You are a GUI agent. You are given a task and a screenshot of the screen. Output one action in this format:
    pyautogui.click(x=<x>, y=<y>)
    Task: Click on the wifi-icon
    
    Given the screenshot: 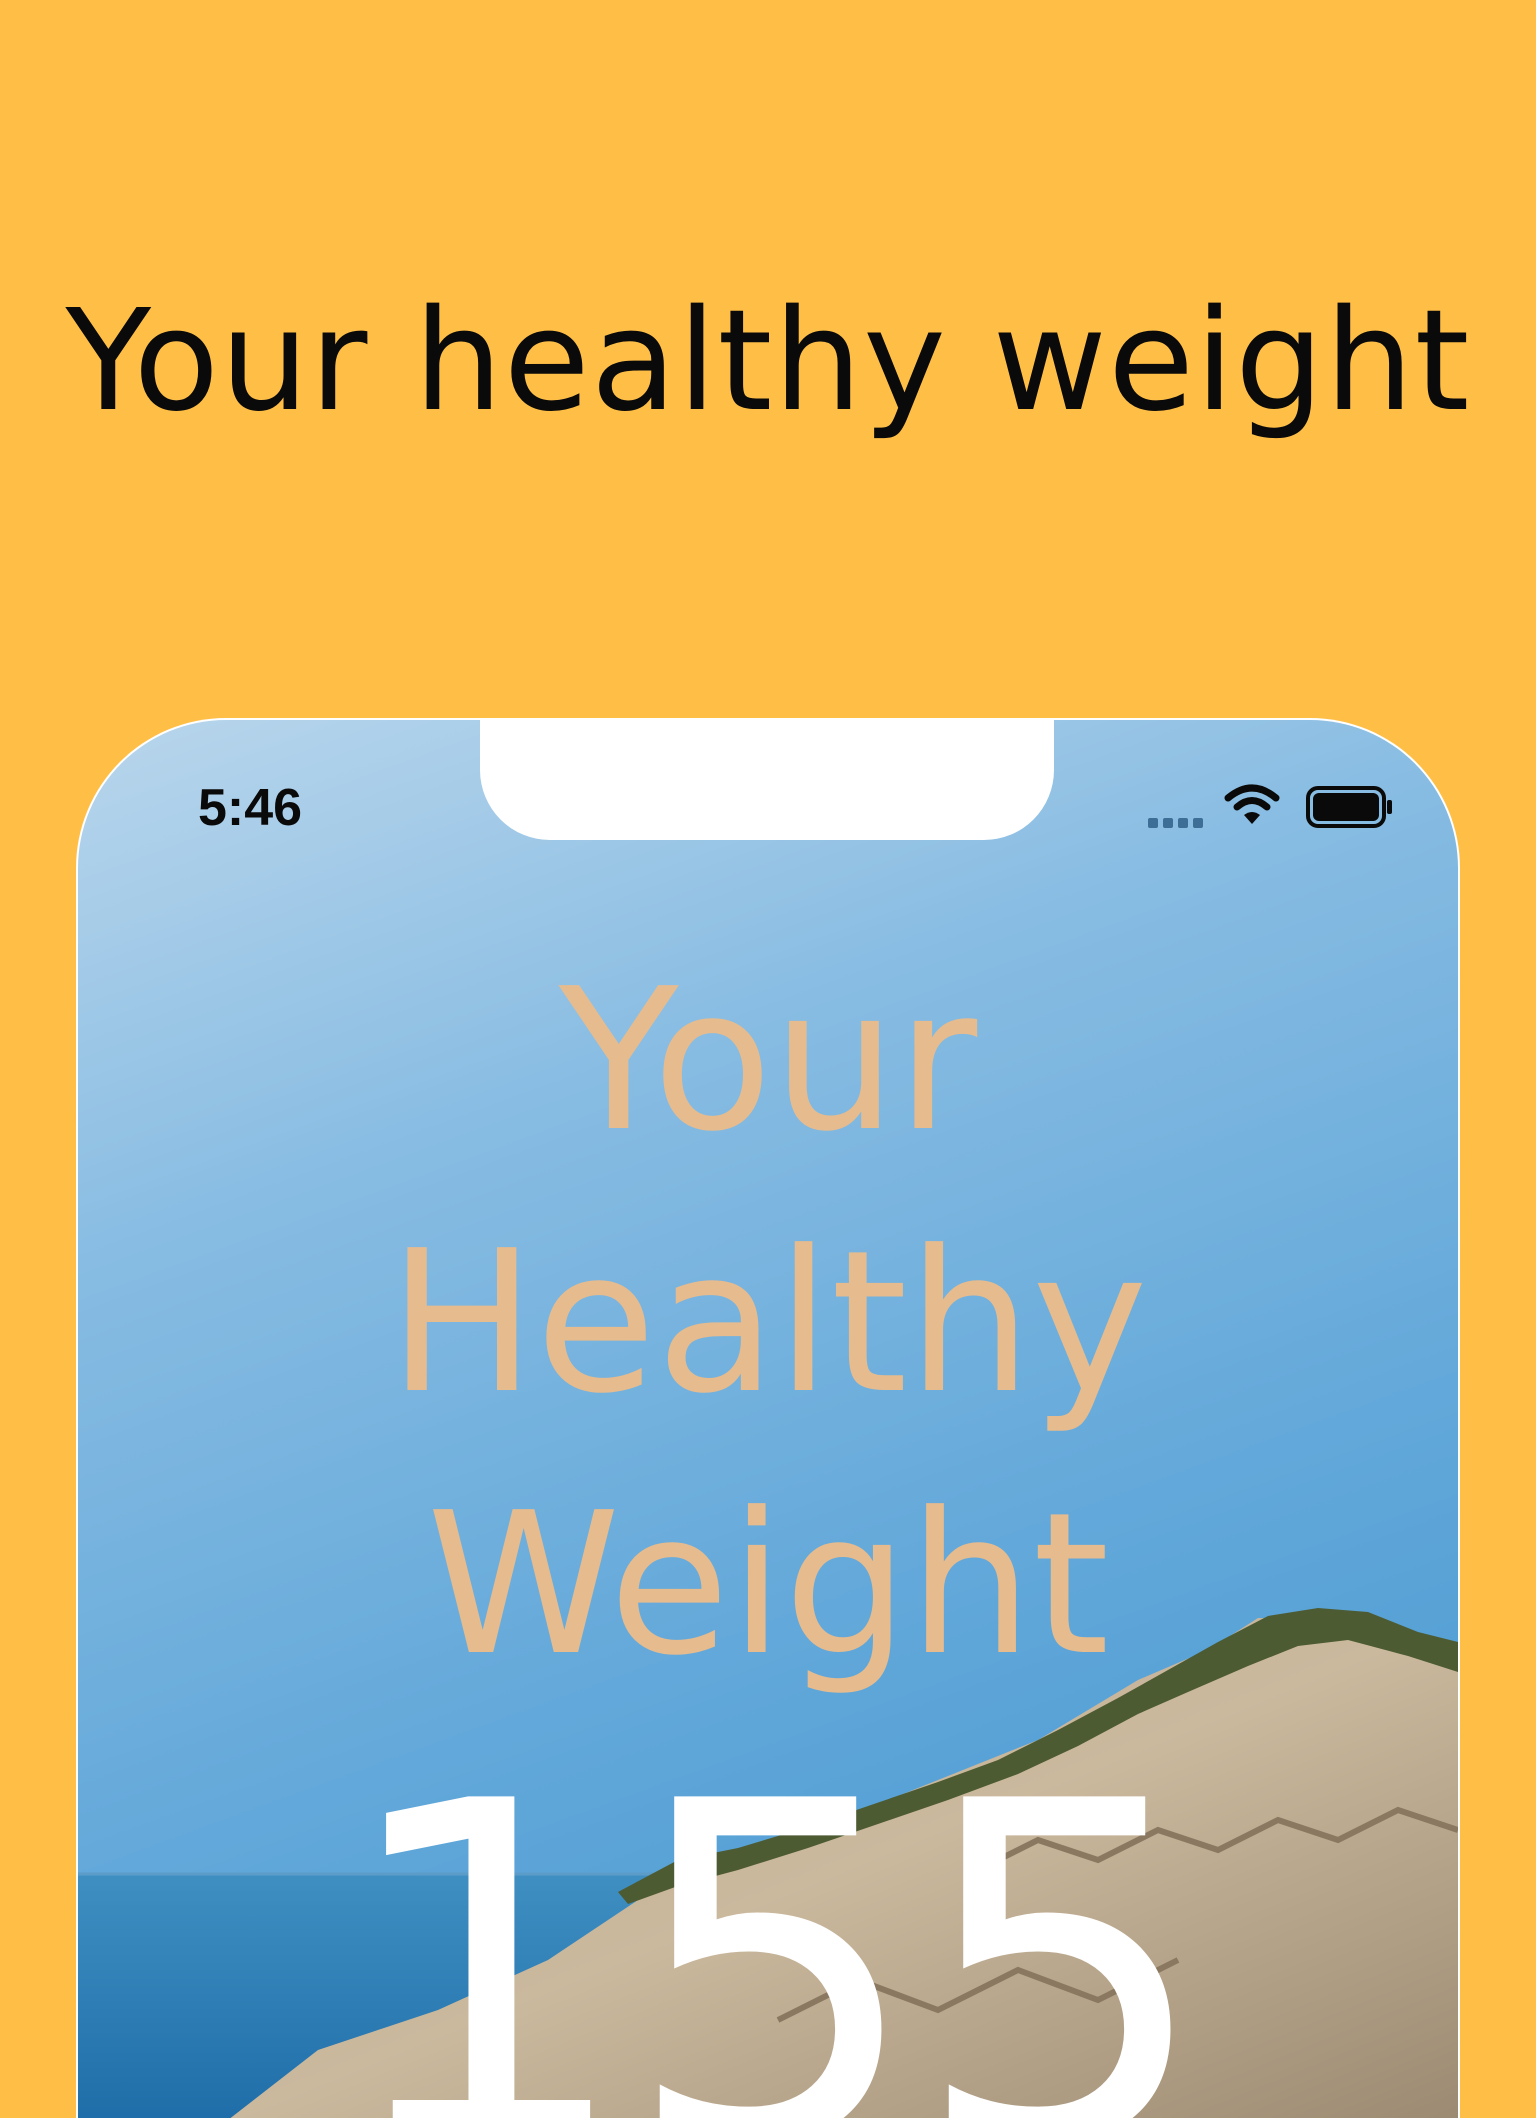 What is the action you would take?
    pyautogui.click(x=1252, y=804)
    